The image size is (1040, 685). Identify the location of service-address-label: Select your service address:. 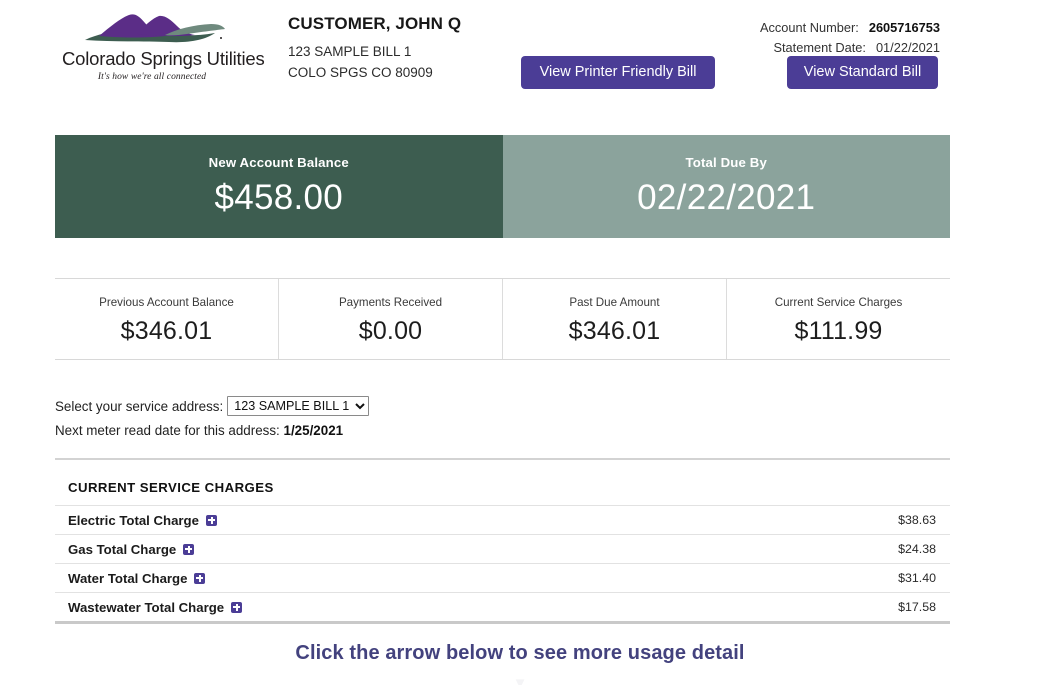
(139, 406).